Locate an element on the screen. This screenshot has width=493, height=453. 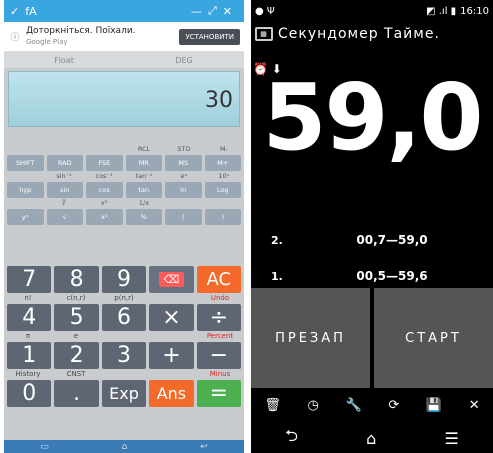
decimal-key: . is located at coordinates (76, 393).